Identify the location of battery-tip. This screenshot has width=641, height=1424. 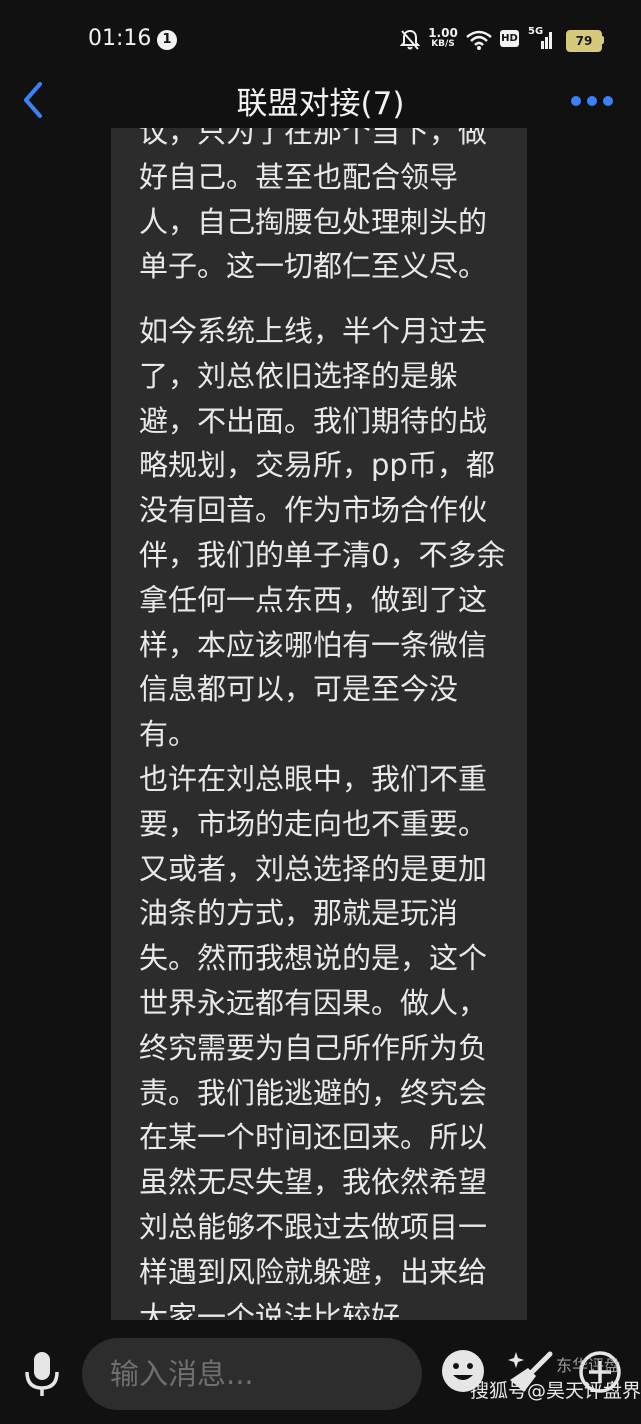
(602, 40).